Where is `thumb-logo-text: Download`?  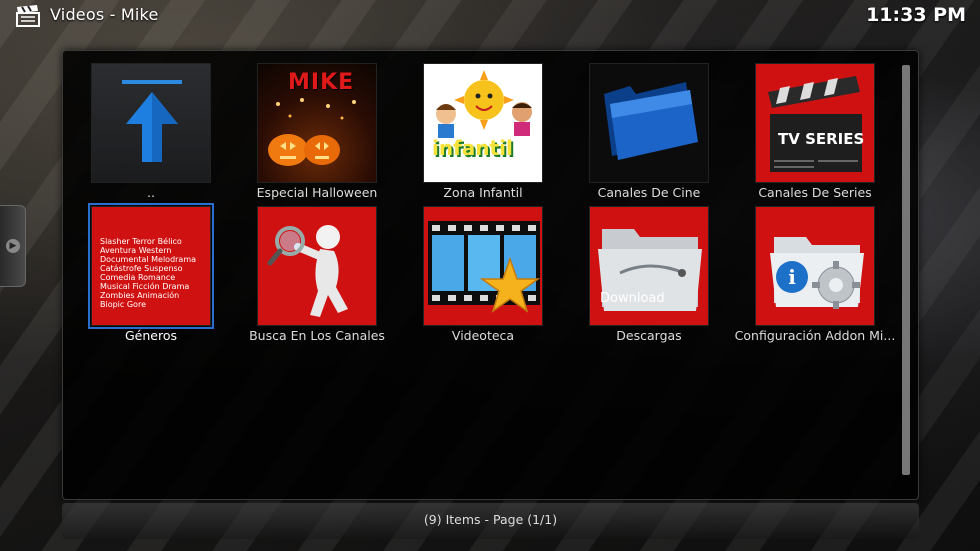
thumb-logo-text: Download is located at coordinates (632, 298).